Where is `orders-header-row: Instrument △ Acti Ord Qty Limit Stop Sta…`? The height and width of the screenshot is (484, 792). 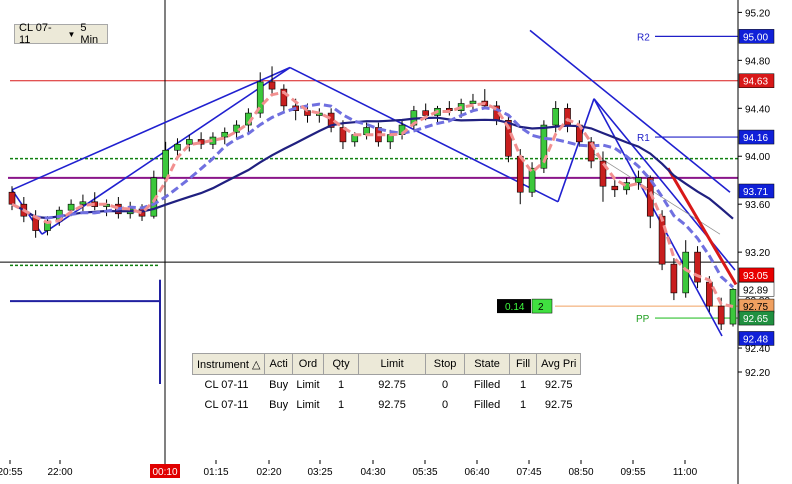
orders-header-row: Instrument △ Acti Ord Qty Limit Stop Sta… is located at coordinates (386, 364).